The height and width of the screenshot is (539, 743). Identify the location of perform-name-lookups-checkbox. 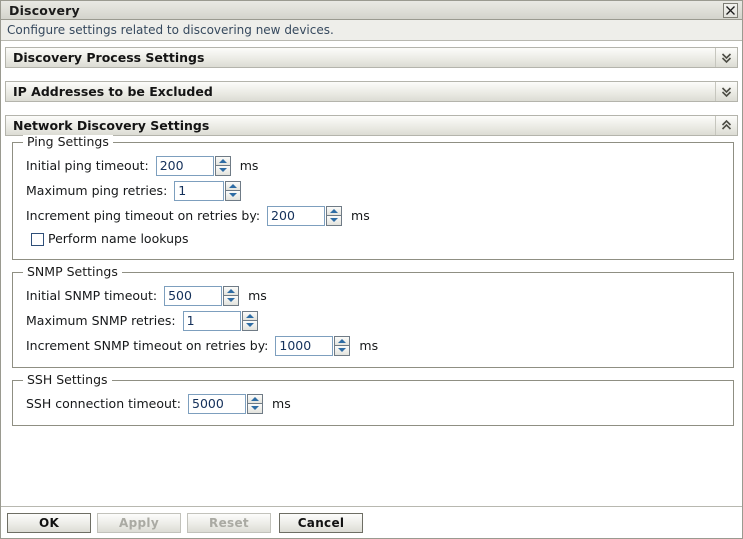
(37, 239).